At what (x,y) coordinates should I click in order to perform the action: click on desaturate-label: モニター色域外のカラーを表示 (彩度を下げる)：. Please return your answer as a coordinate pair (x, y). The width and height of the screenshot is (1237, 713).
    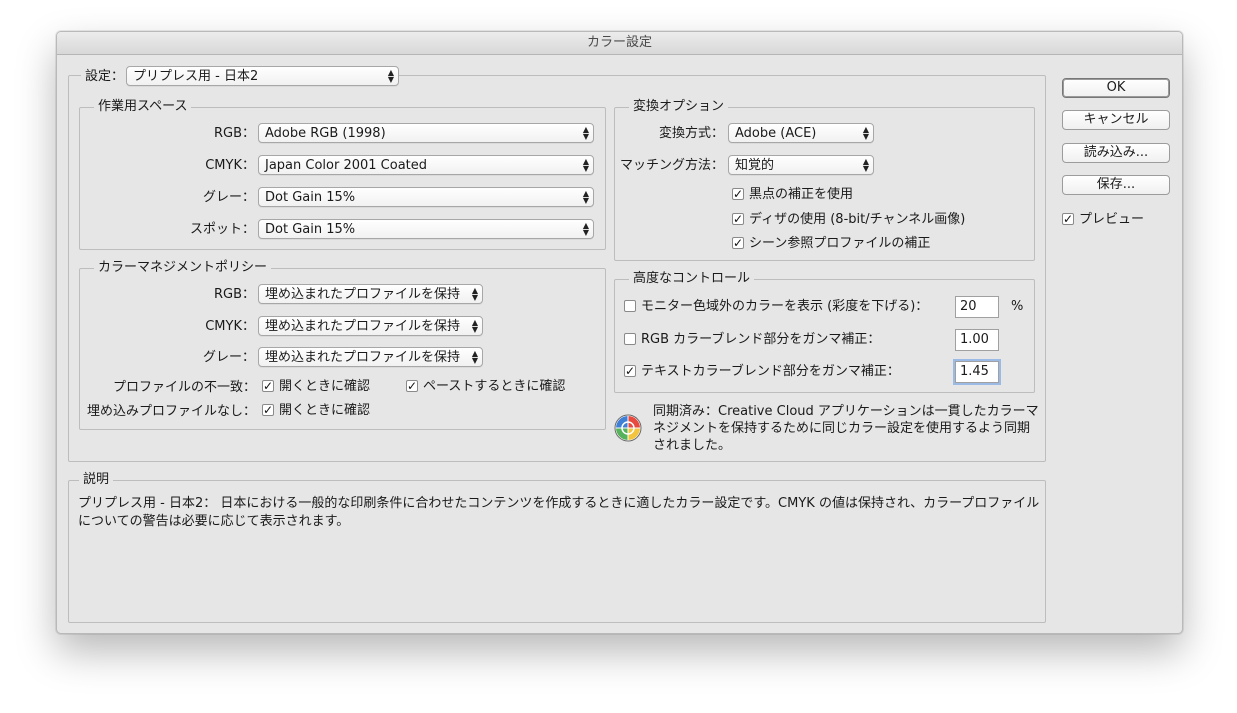
    Looking at the image, I should click on (785, 306).